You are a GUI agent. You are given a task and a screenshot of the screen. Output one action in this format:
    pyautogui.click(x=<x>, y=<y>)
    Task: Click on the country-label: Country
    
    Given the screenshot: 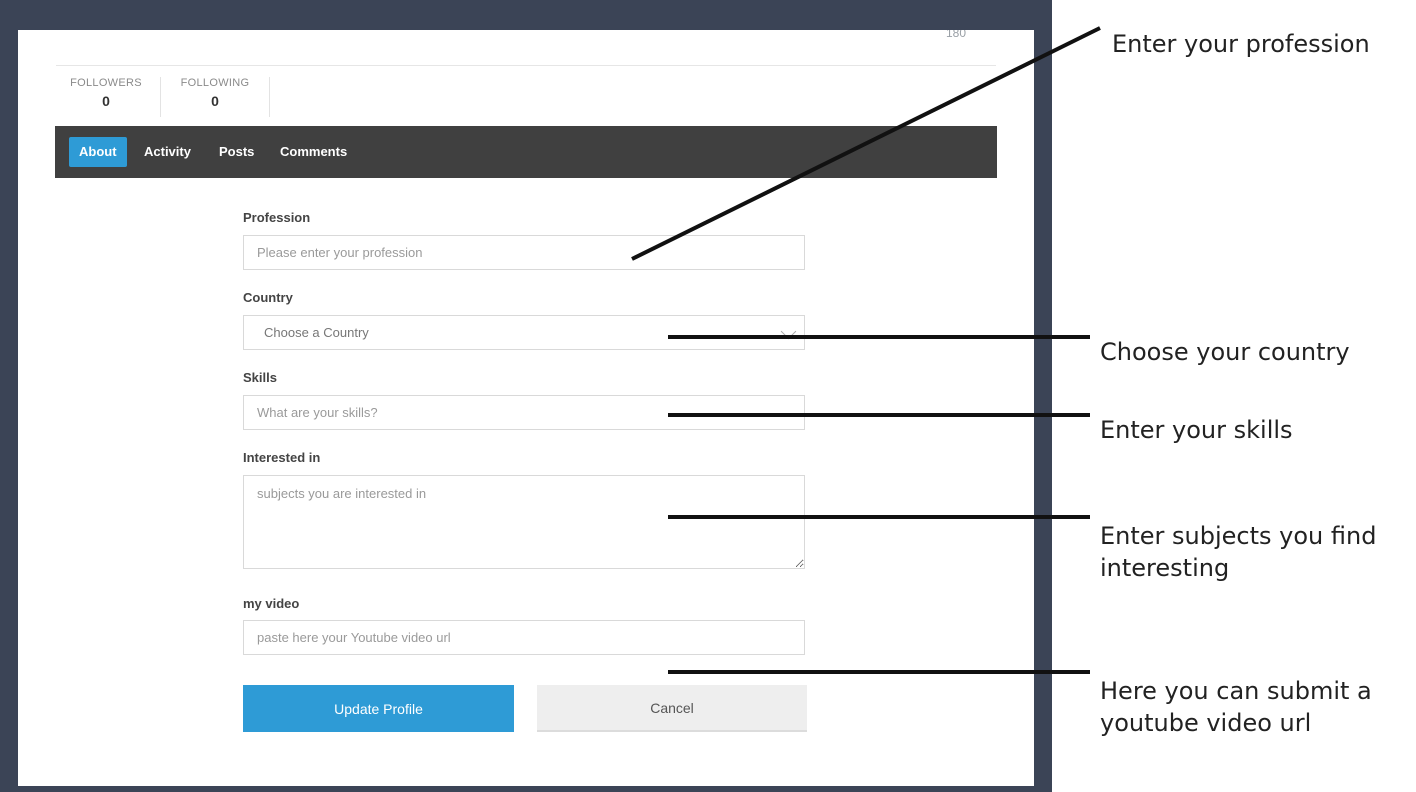 What is the action you would take?
    pyautogui.click(x=268, y=297)
    